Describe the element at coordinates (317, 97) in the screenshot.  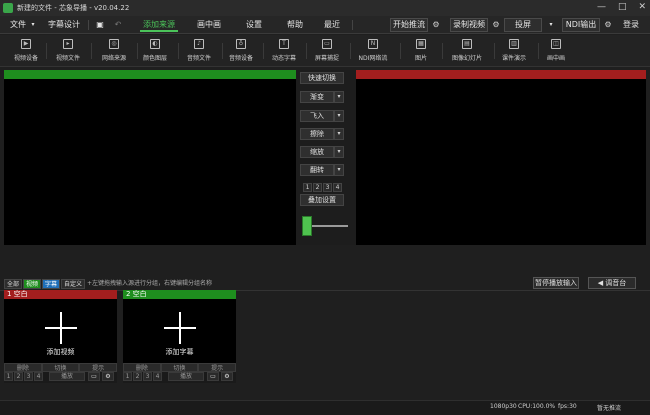
I see `transition-fade-button: 渐变` at that location.